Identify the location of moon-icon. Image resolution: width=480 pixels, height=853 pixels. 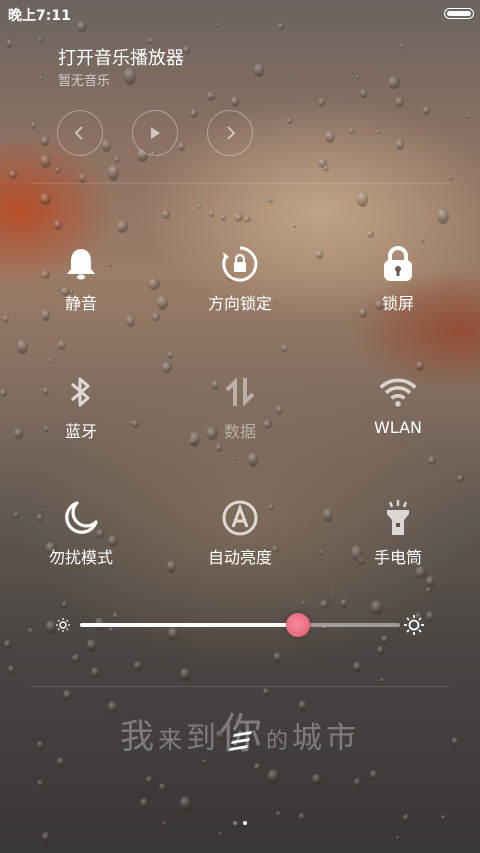
(81, 518).